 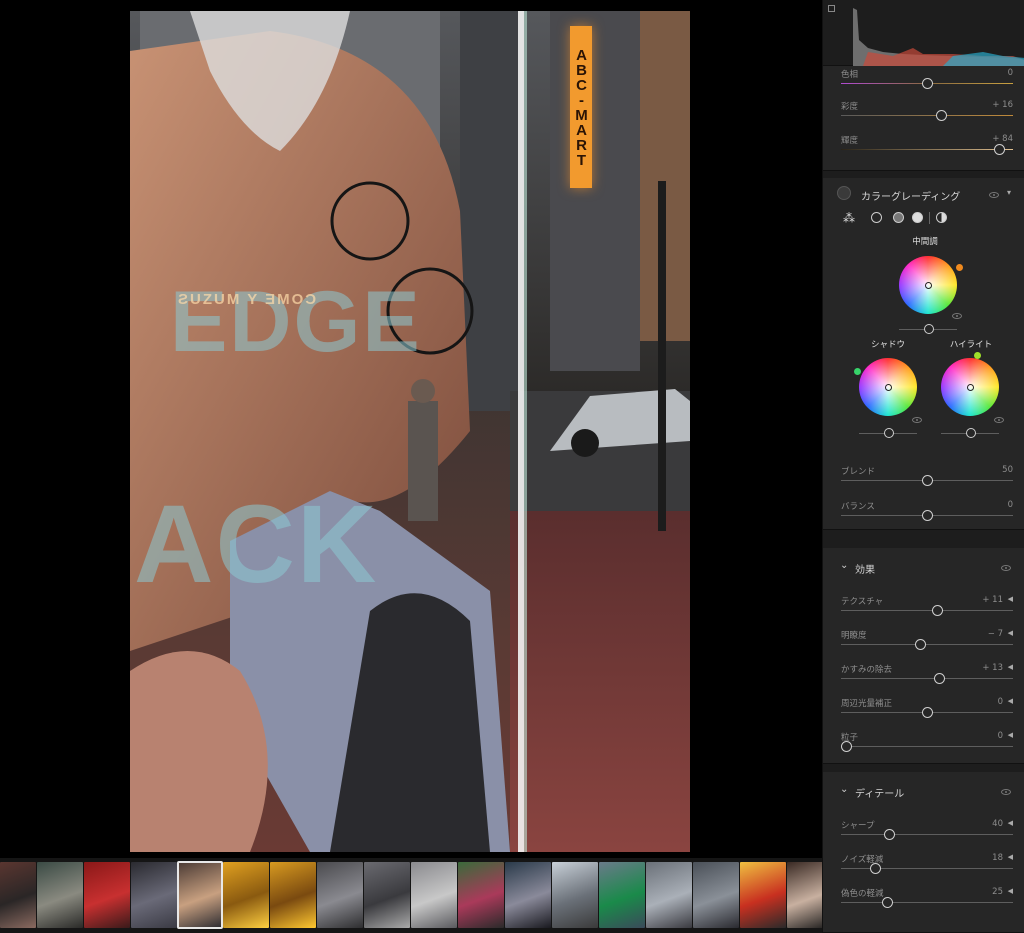 I want to click on effects-value: − 7, so click(x=995, y=634).